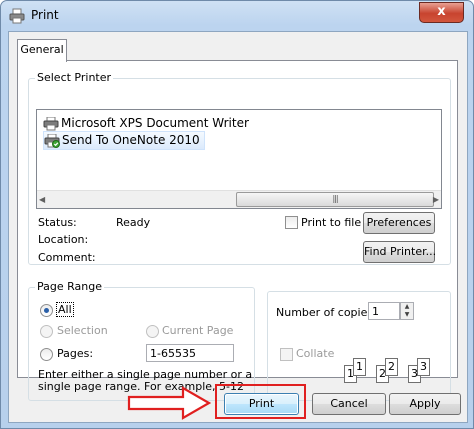 The image size is (474, 429). What do you see at coordinates (384, 311) in the screenshot?
I see `copies-input: 1` at bounding box center [384, 311].